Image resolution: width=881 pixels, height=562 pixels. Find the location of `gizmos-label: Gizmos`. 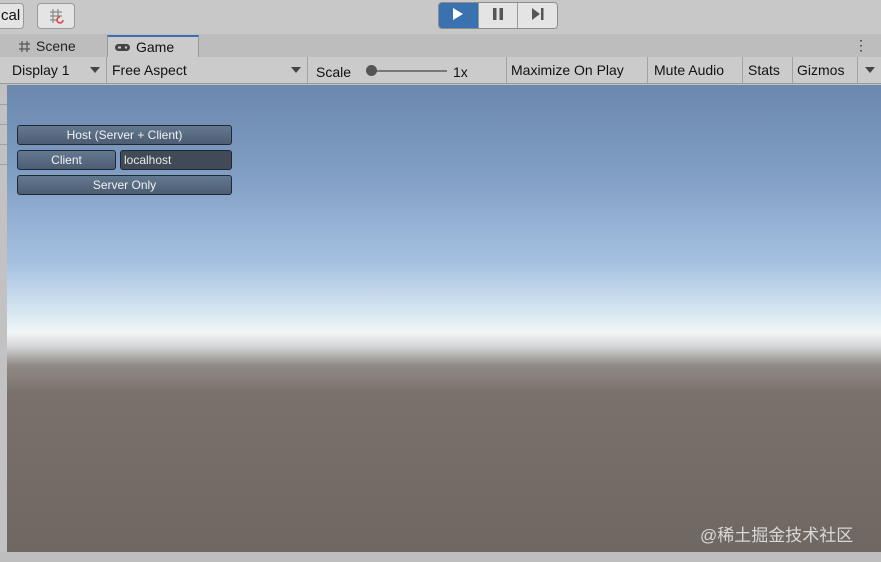

gizmos-label: Gizmos is located at coordinates (821, 70).